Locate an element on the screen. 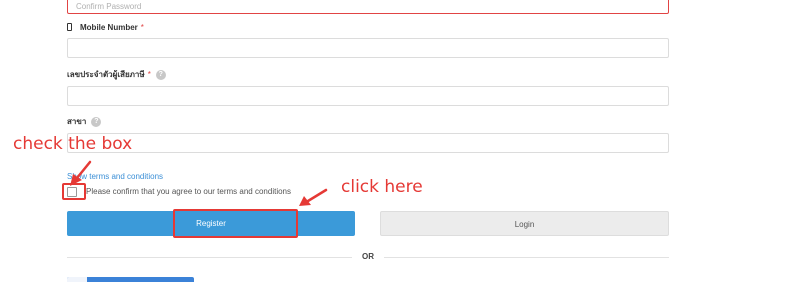  or-divider: OR is located at coordinates (368, 257).